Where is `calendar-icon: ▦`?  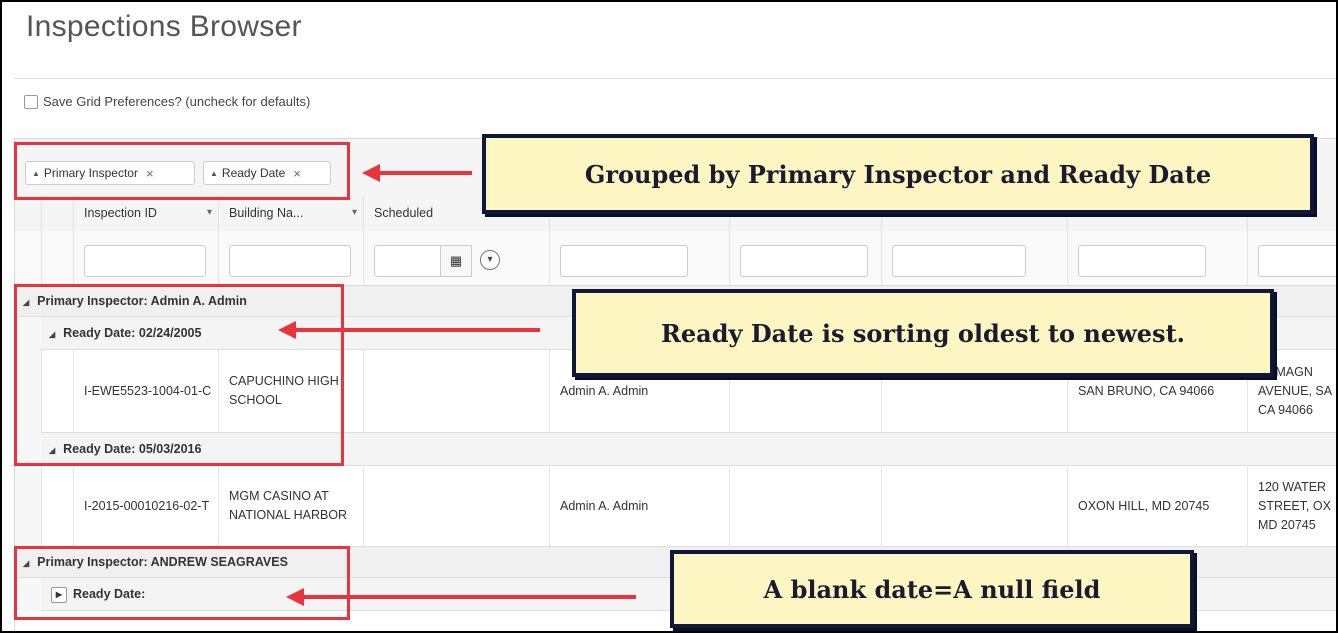 calendar-icon: ▦ is located at coordinates (456, 261).